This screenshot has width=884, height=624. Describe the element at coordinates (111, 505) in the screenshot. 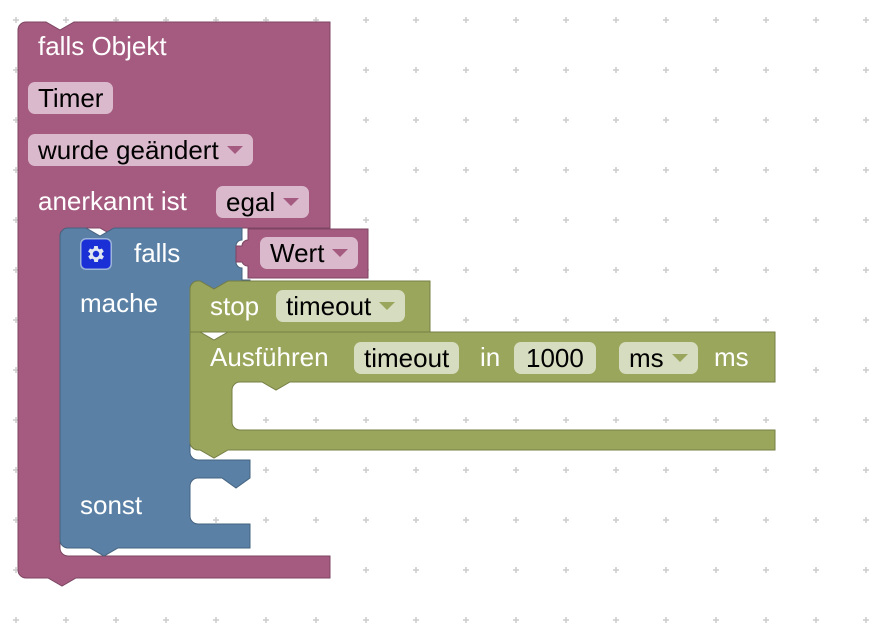

I see `else-label: sonst` at that location.